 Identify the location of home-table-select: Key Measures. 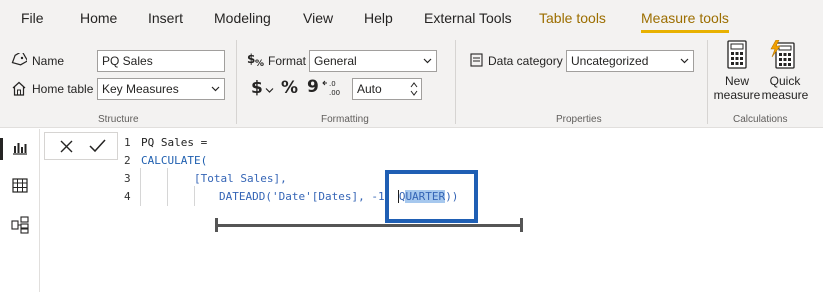
(161, 89).